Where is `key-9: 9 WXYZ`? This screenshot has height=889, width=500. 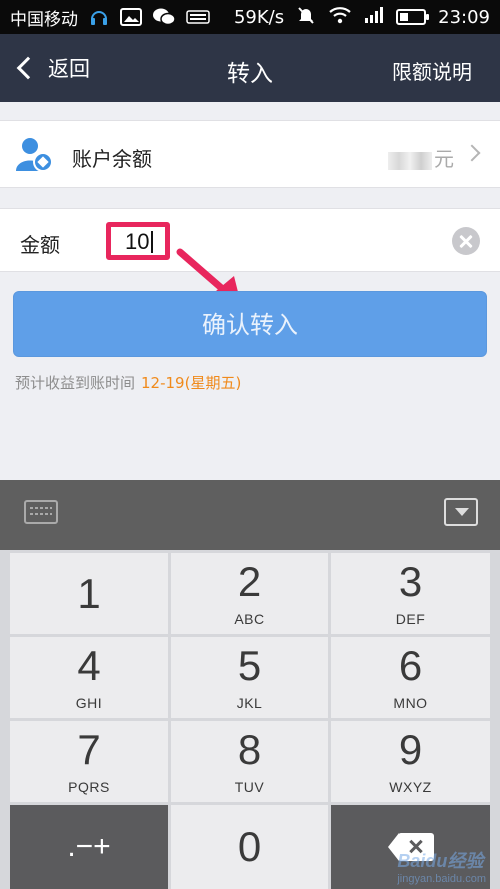
key-9: 9 WXYZ is located at coordinates (410, 761).